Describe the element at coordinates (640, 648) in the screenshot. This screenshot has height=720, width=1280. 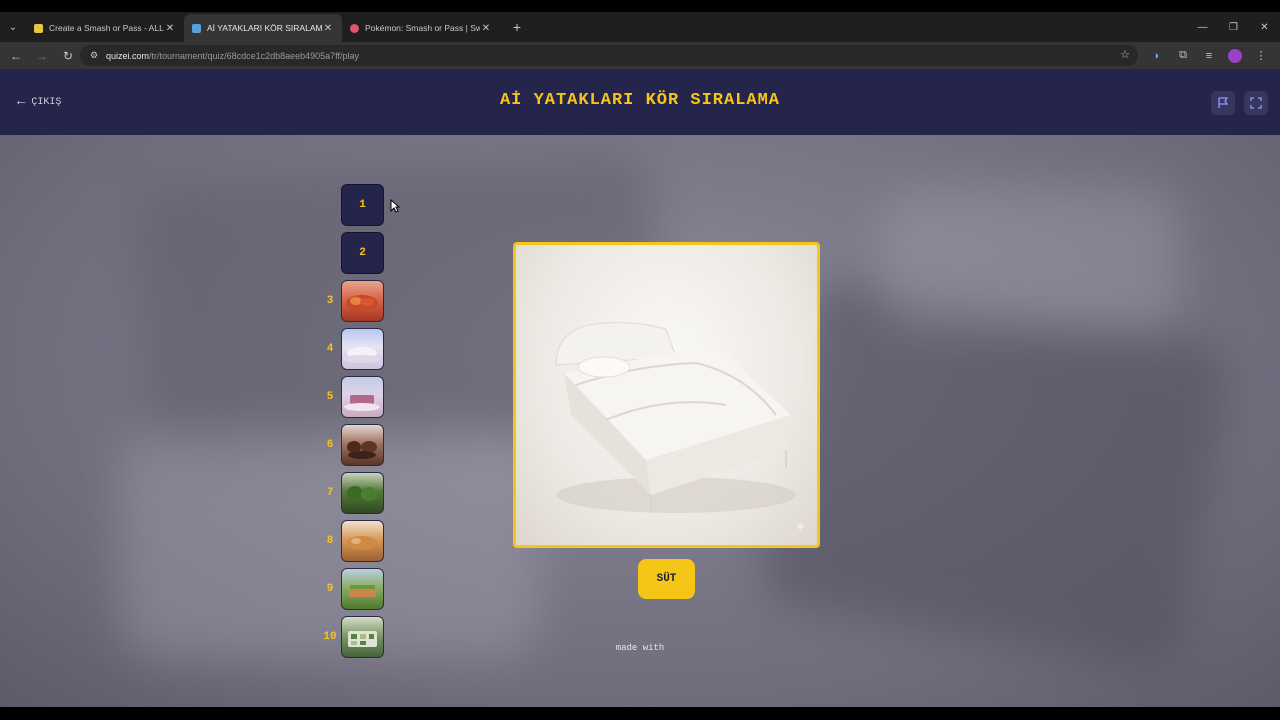
I see `made-with-label: made with` at that location.